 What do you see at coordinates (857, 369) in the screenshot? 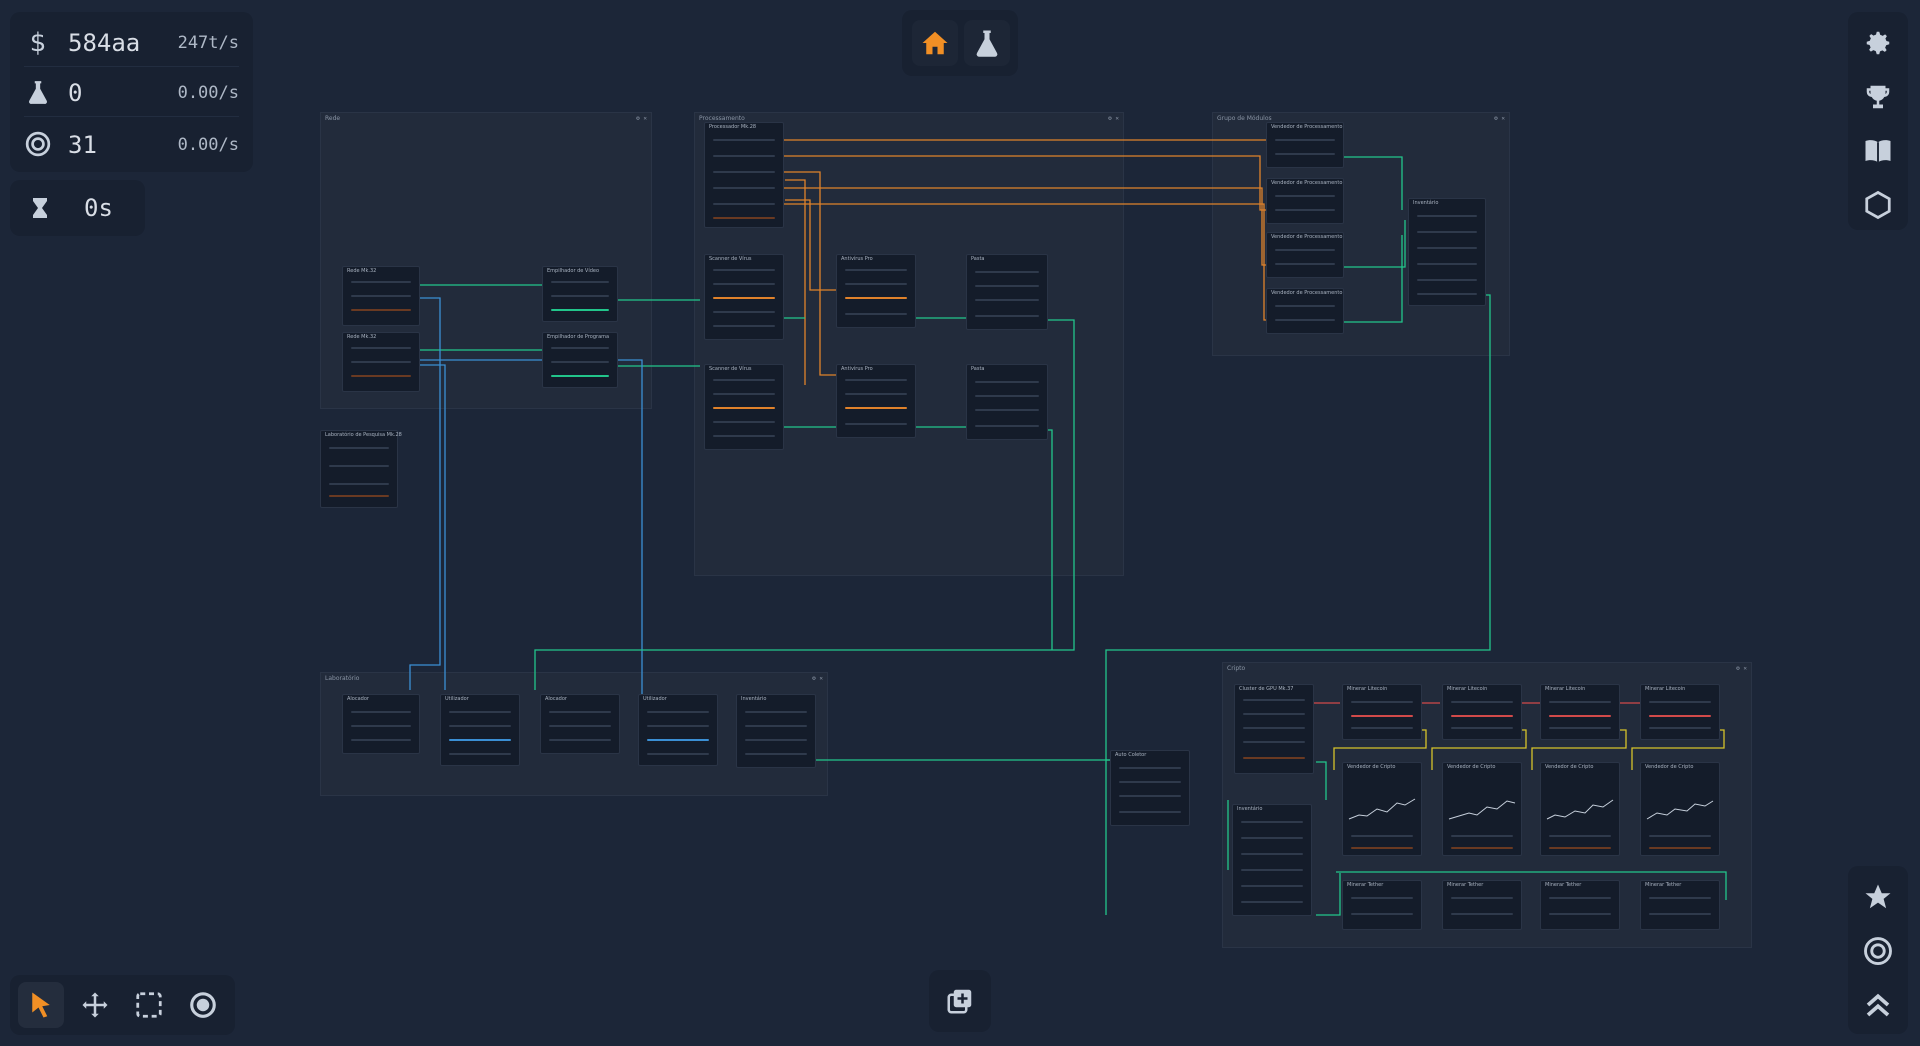
I see `node-title: Antivírus Pro` at bounding box center [857, 369].